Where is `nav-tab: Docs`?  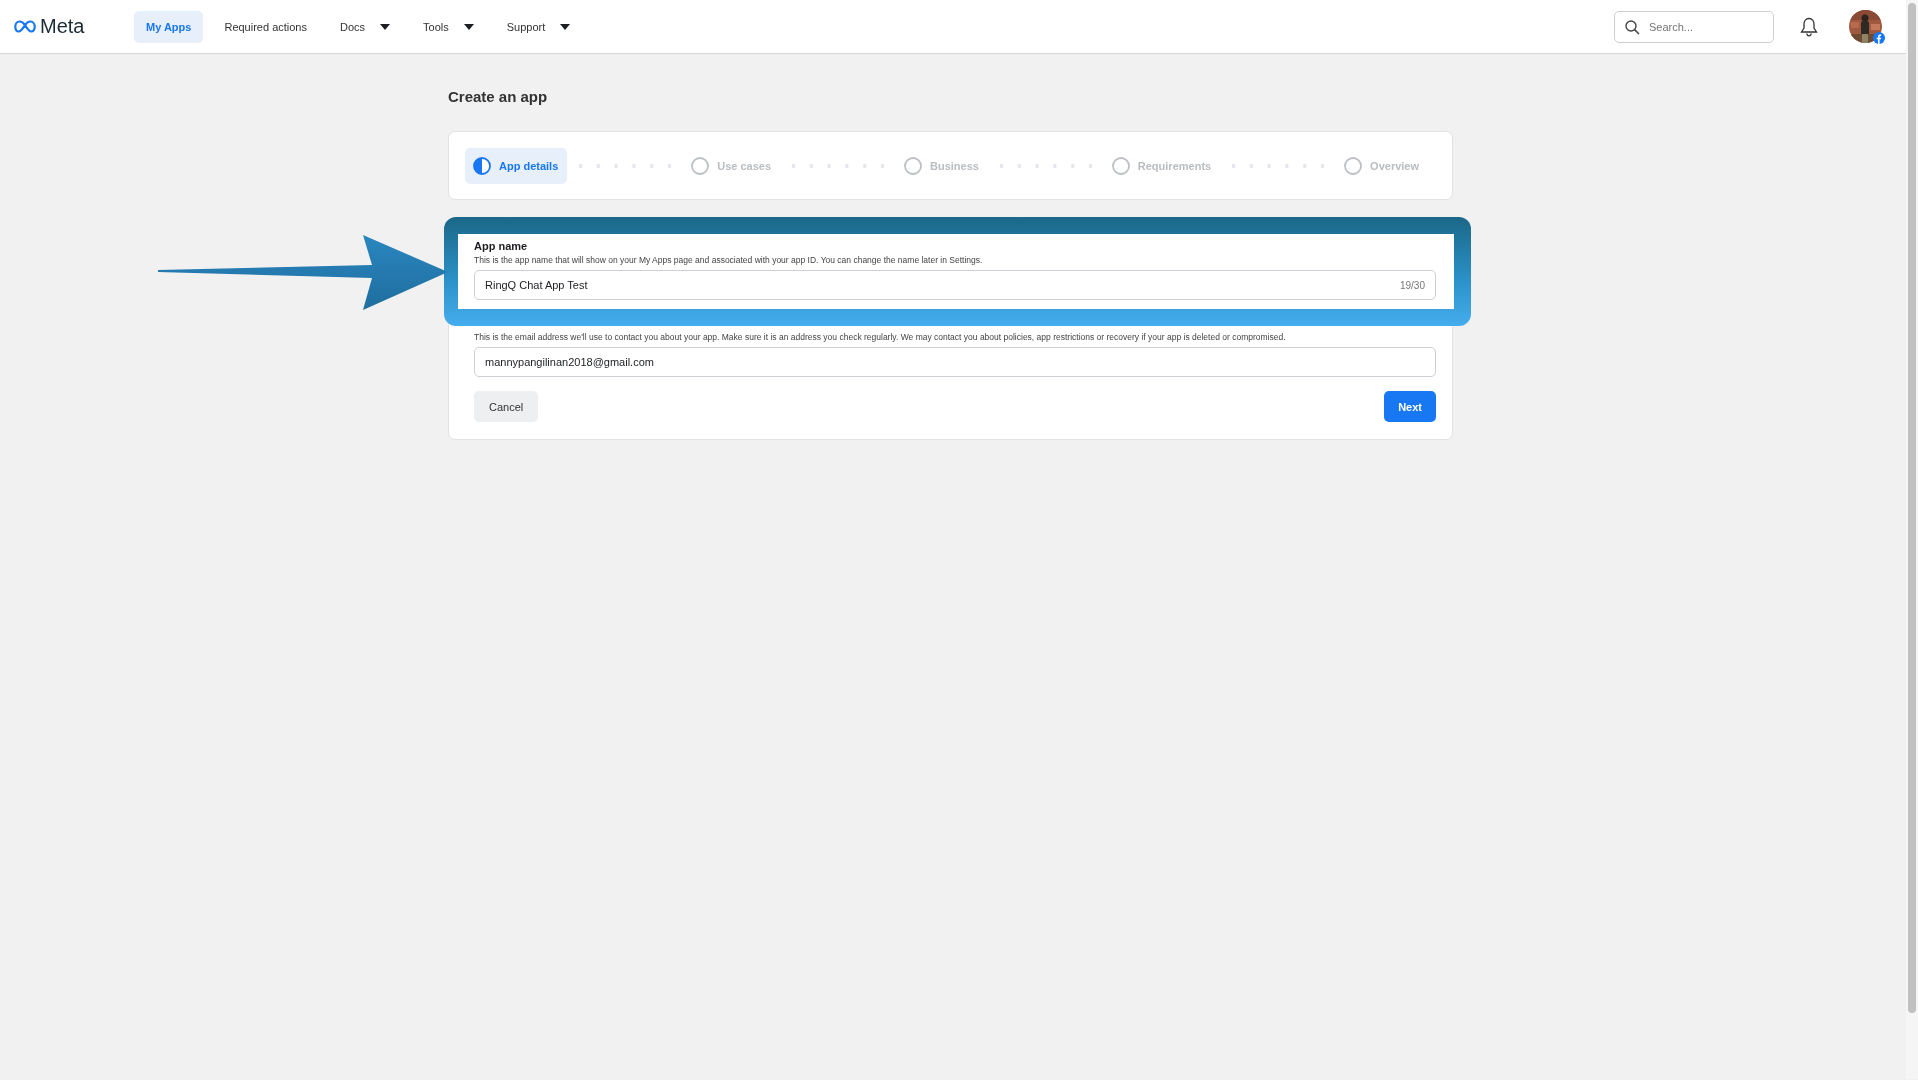
nav-tab: Docs is located at coordinates (365, 26).